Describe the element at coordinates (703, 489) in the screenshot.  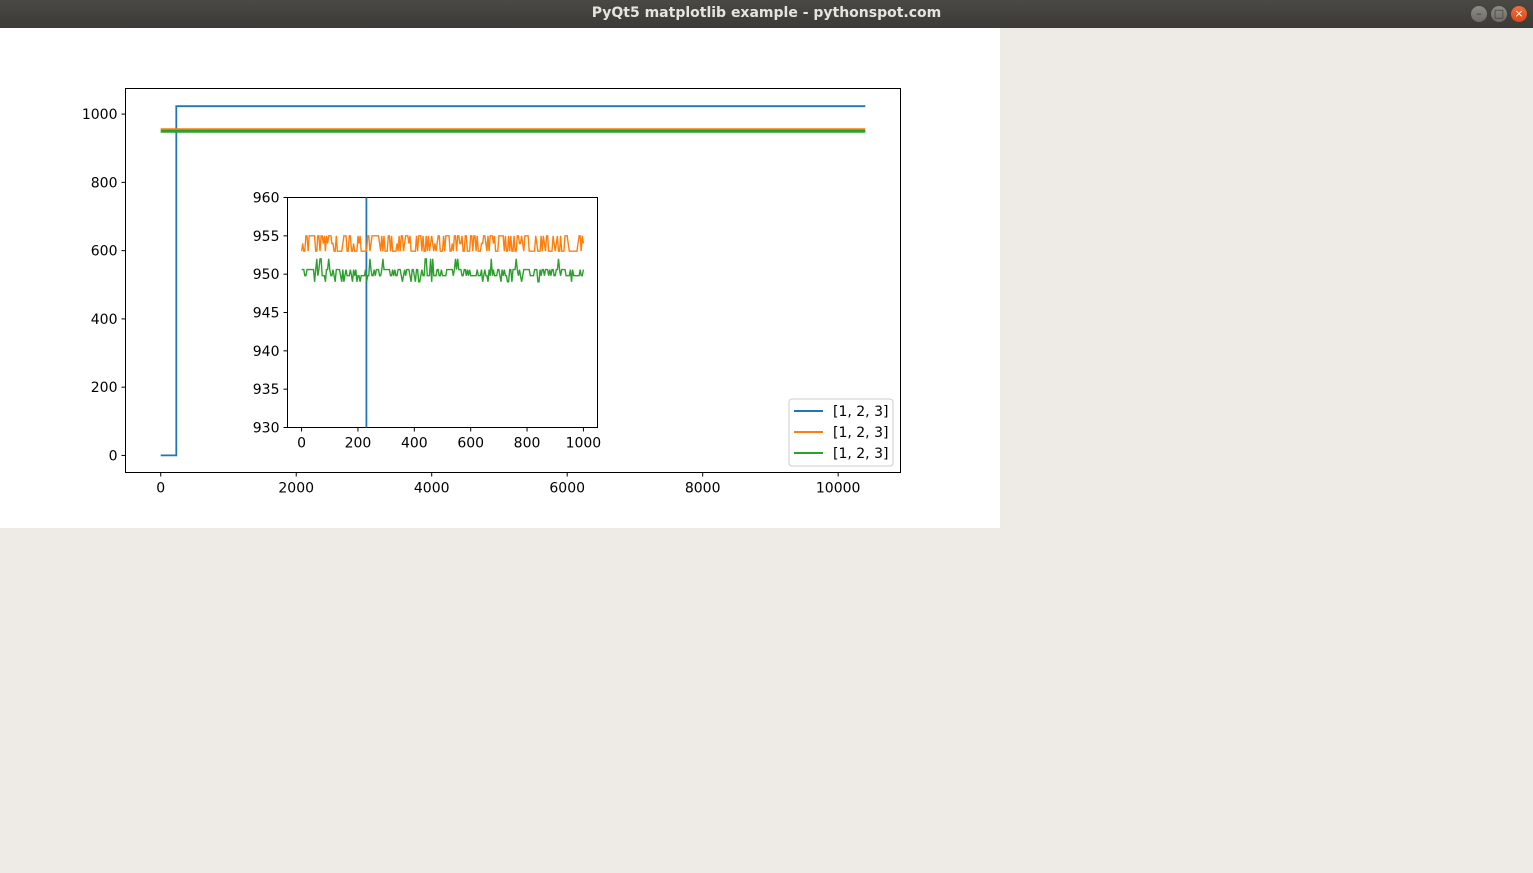
I see `main-x-tick-label: 8000` at that location.